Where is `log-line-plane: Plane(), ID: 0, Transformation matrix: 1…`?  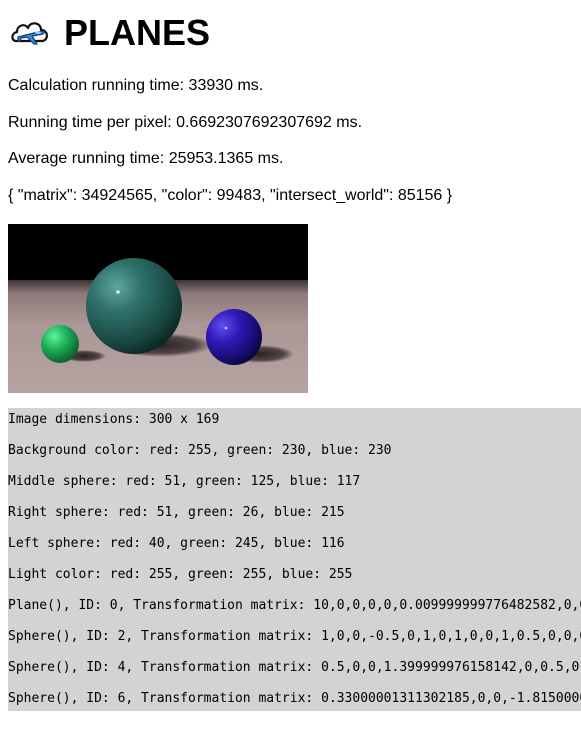 log-line-plane: Plane(), ID: 0, Transformation matrix: 1… is located at coordinates (294, 605).